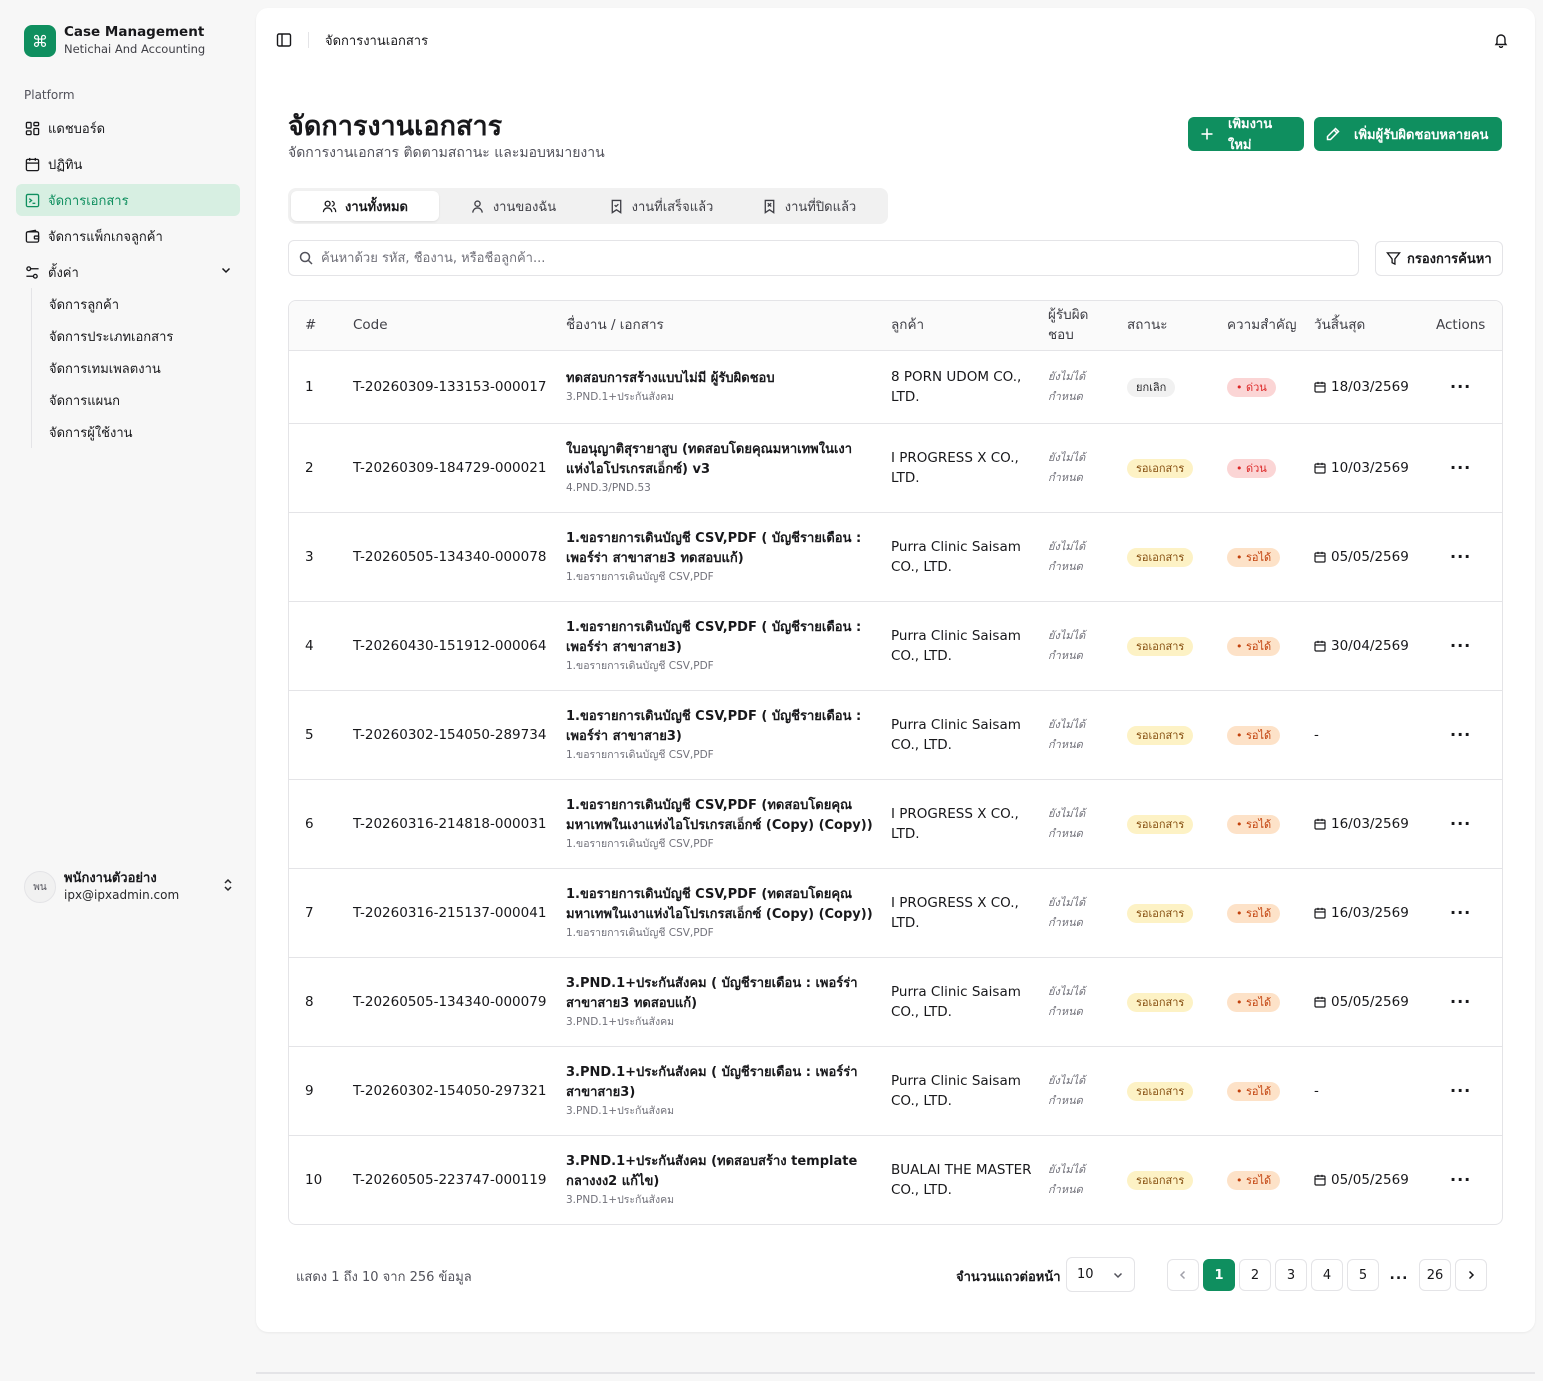  Describe the element at coordinates (443, 557) in the screenshot. I see `task-code: T-20260505-134340-000078` at that location.